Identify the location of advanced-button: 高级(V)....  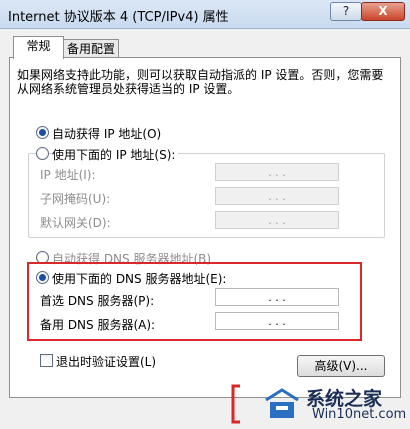
(341, 366).